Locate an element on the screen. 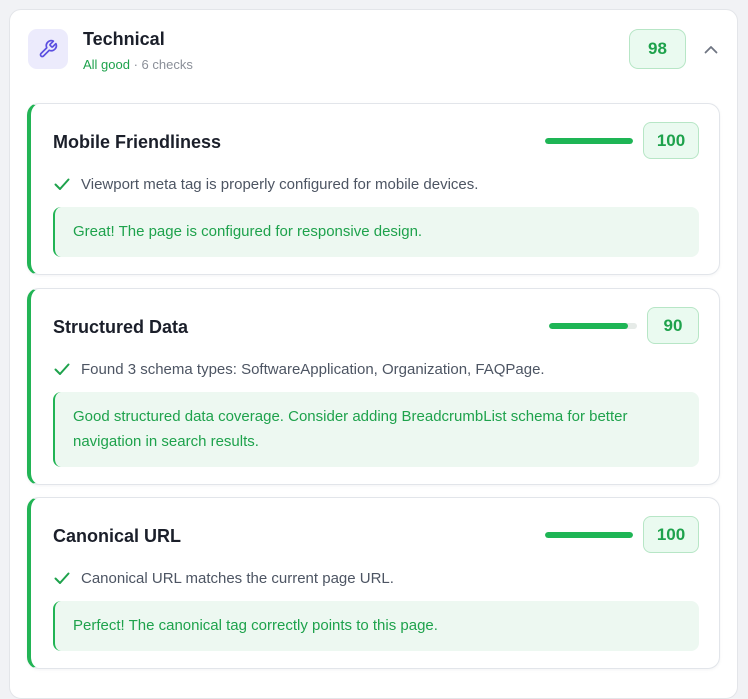  section-subtitle: All good · 6 checks is located at coordinates (138, 64).